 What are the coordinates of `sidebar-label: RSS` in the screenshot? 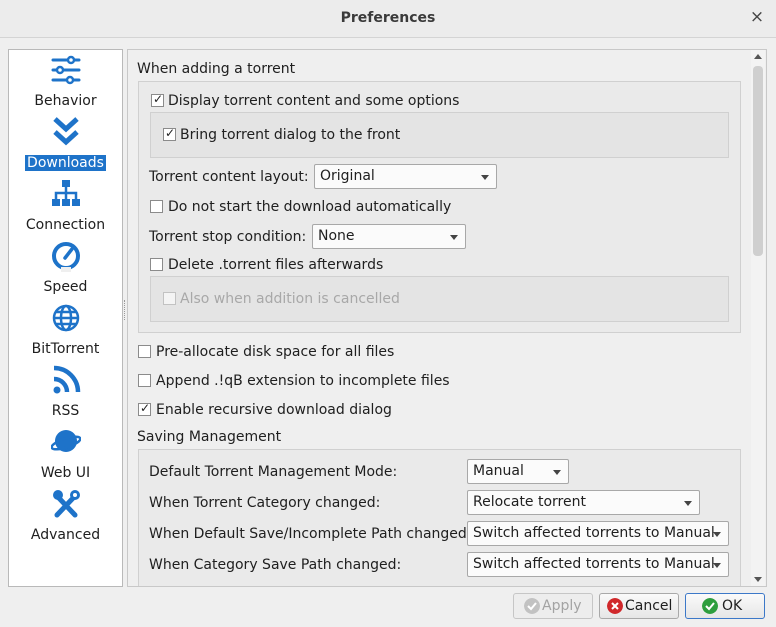 It's located at (65, 411).